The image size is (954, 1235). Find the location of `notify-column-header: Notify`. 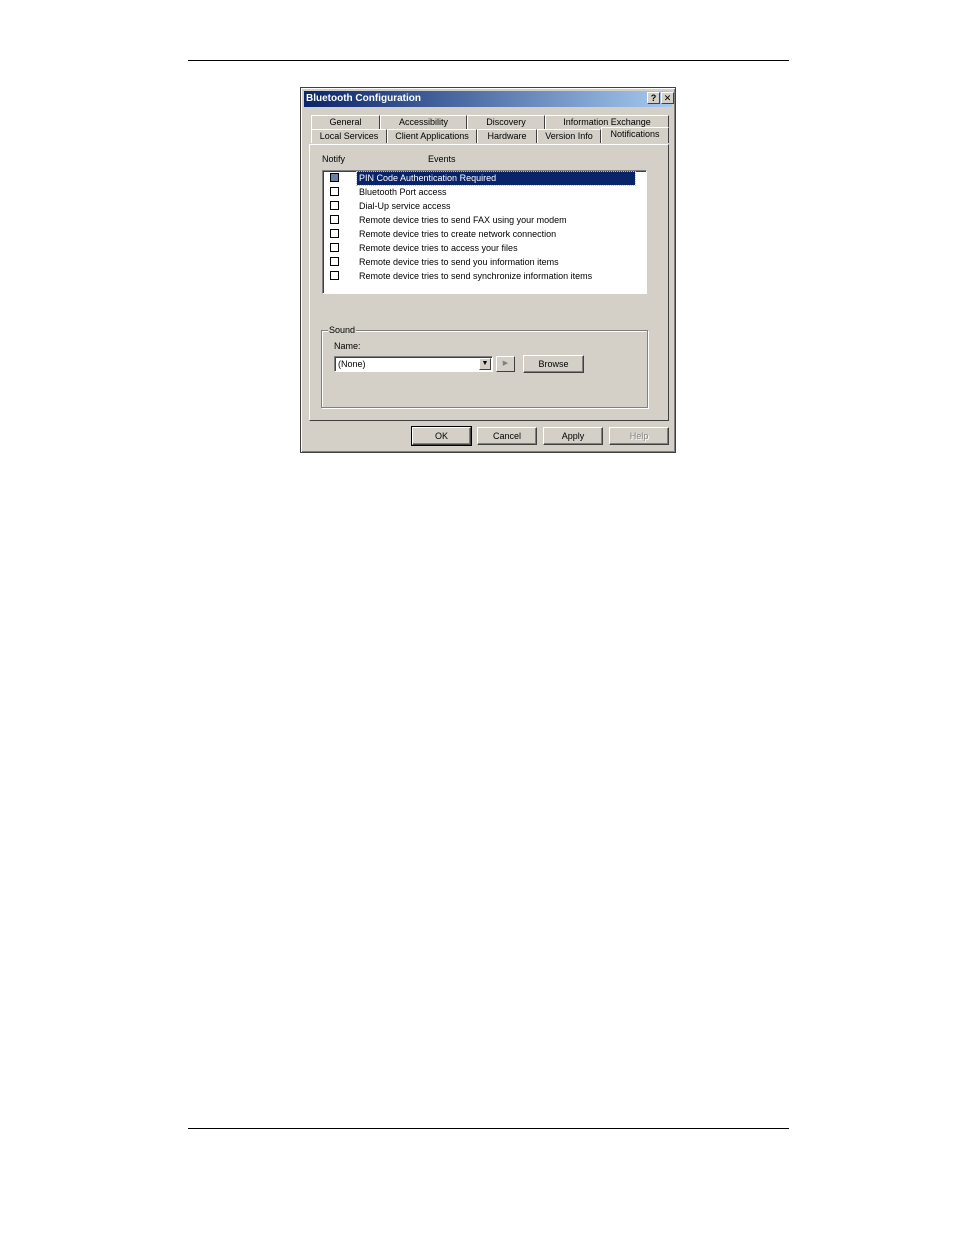

notify-column-header: Notify is located at coordinates (334, 159).